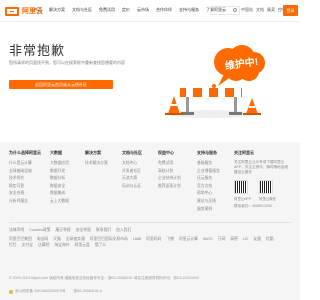 The height and width of the screenshot is (300, 320). I want to click on follow-description: 关注阿里云公众号或下载阿里云APP，关注云资讯，随时随地运维管控云服务, so click(261, 167).